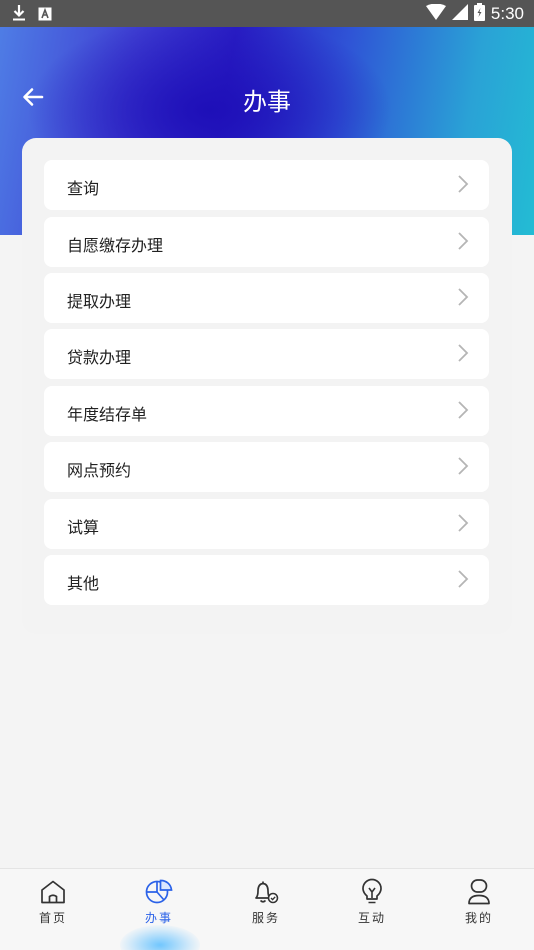 The image size is (534, 950). I want to click on menu-item-label: 其他, so click(83, 583).